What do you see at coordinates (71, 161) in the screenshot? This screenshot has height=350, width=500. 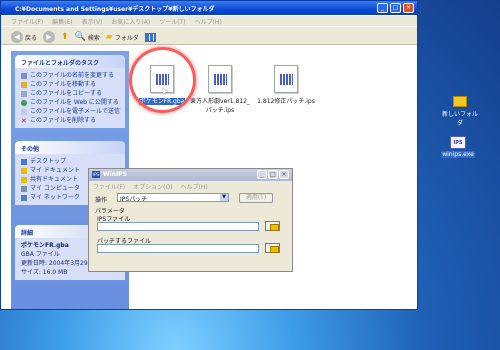 I see `place-desktop: デスクトップ` at bounding box center [71, 161].